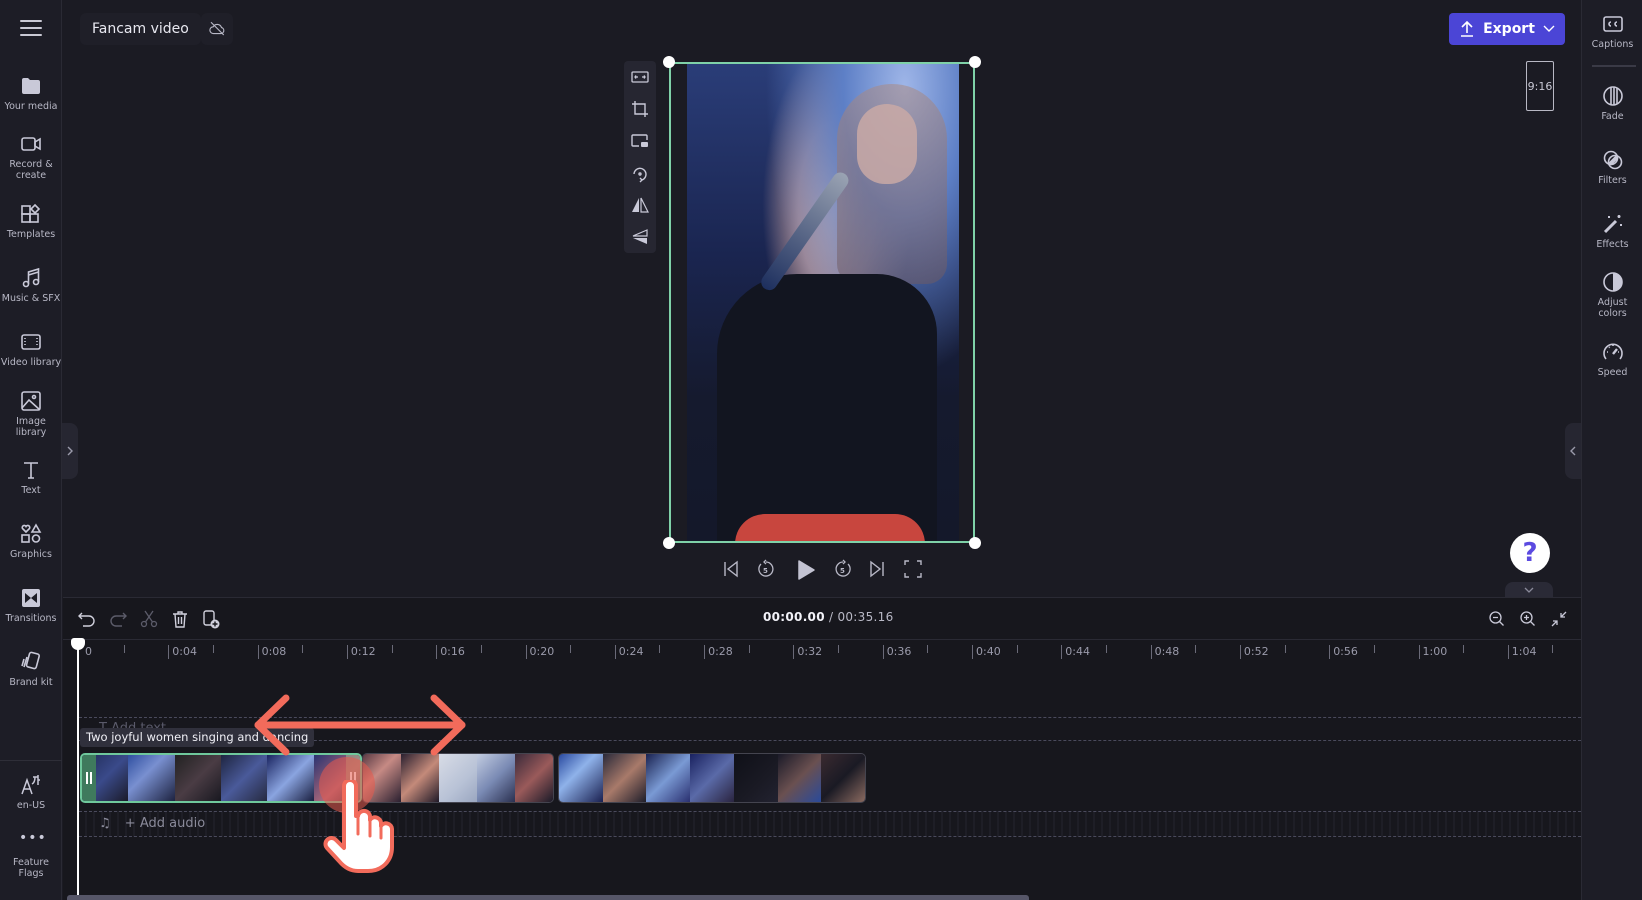  What do you see at coordinates (353, 778) in the screenshot?
I see `trim-handle-right` at bounding box center [353, 778].